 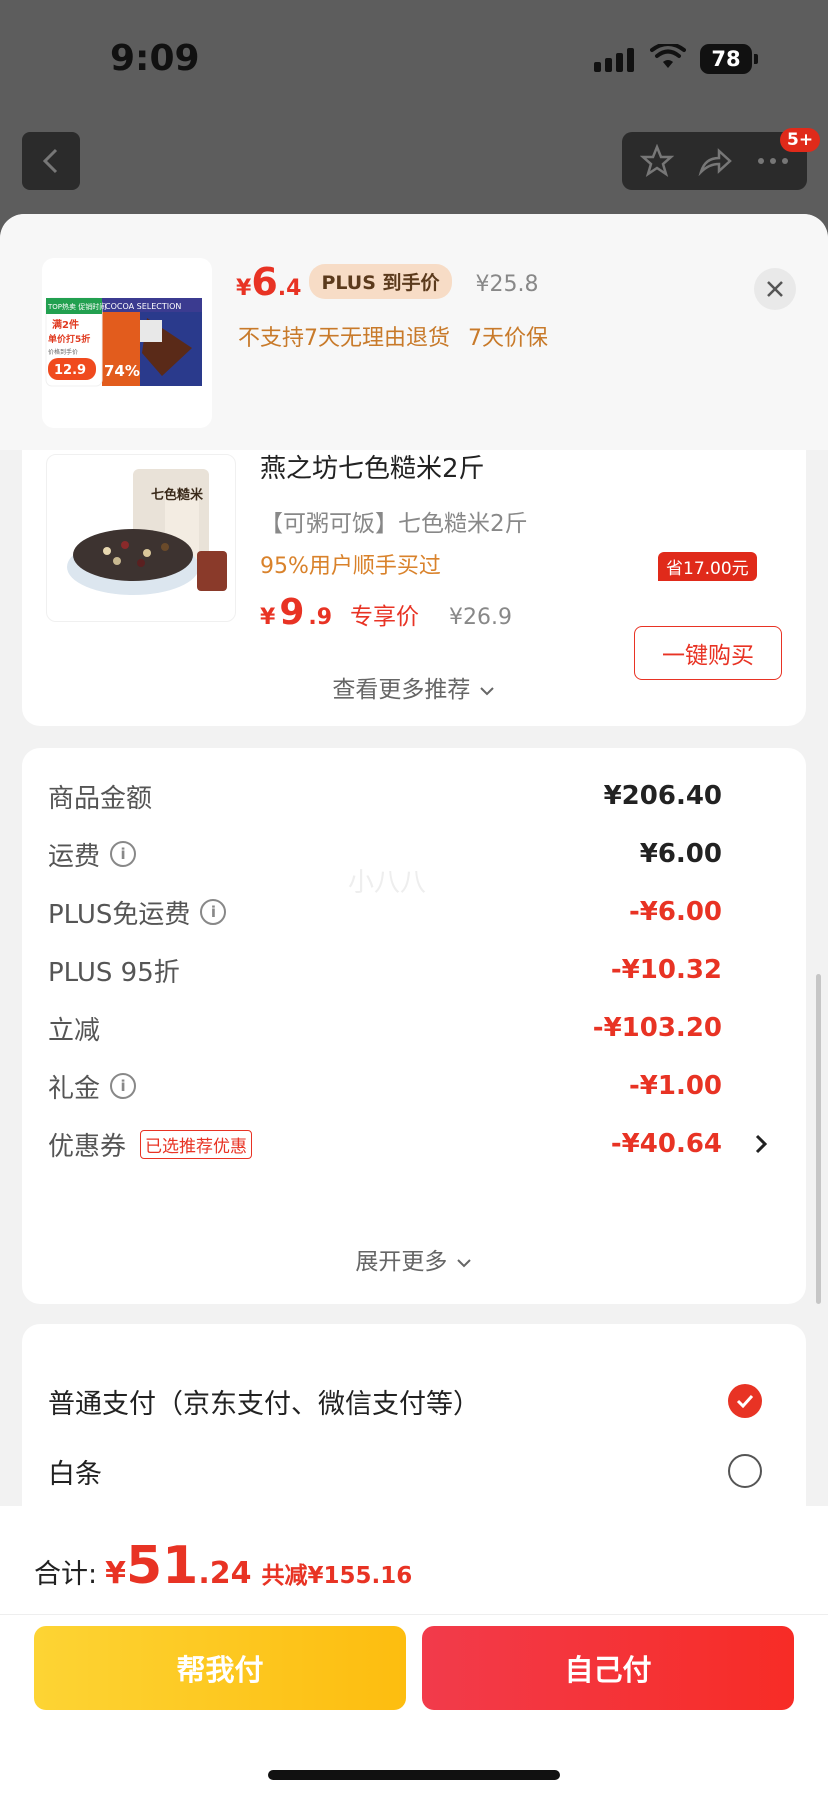 I want to click on radio-checked-icon, so click(x=745, y=1401).